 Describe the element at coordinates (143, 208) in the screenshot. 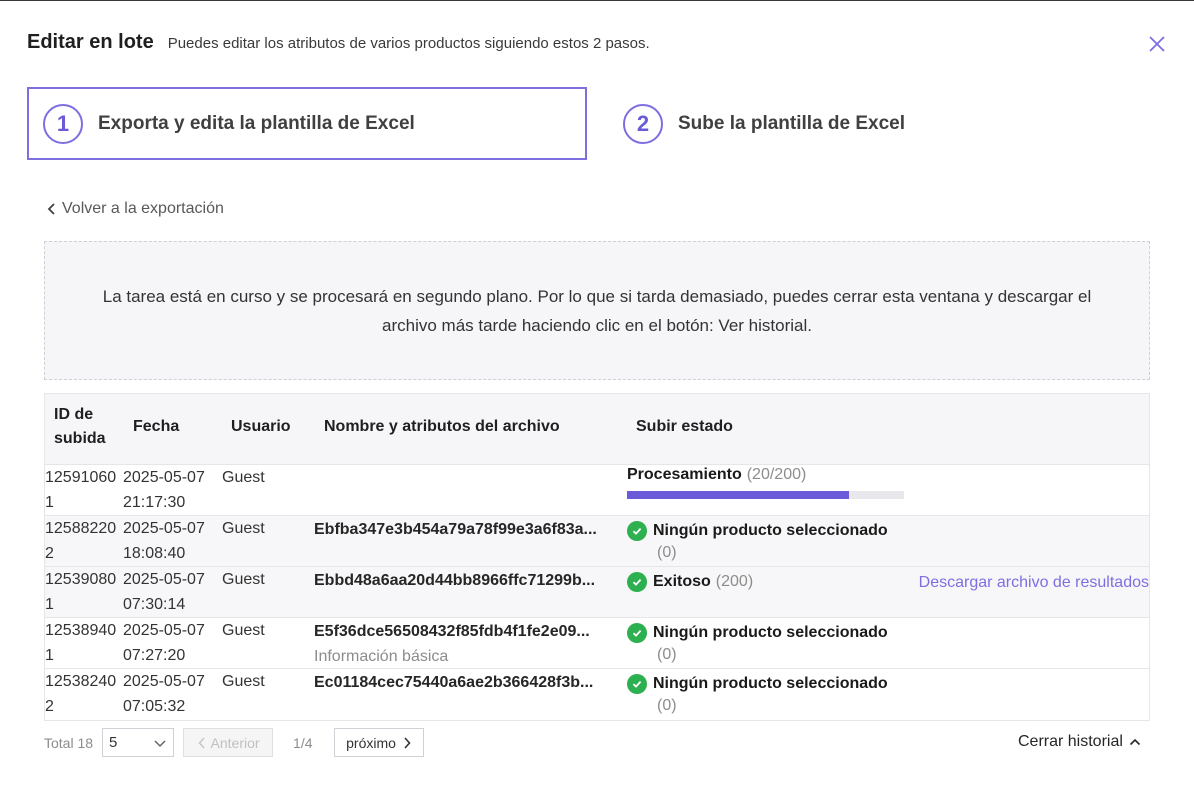

I see `back-link-label: Volver a la exportación` at that location.